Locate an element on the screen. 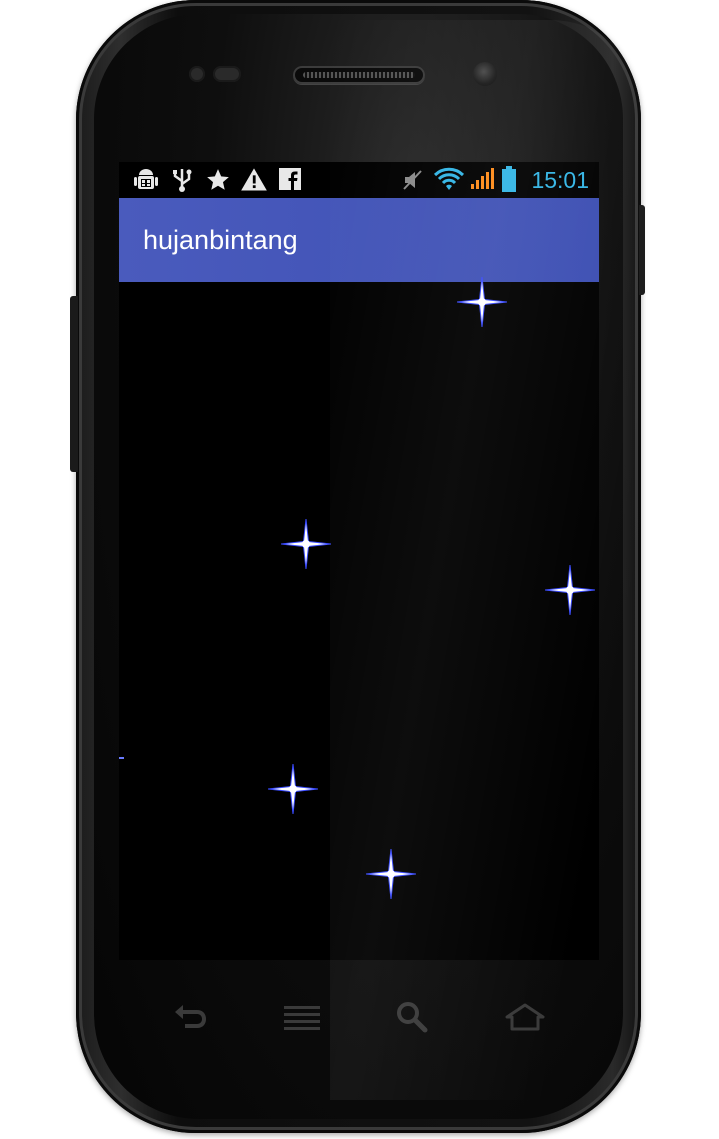 This screenshot has width=719, height=1139. clock: 15:01 is located at coordinates (560, 180).